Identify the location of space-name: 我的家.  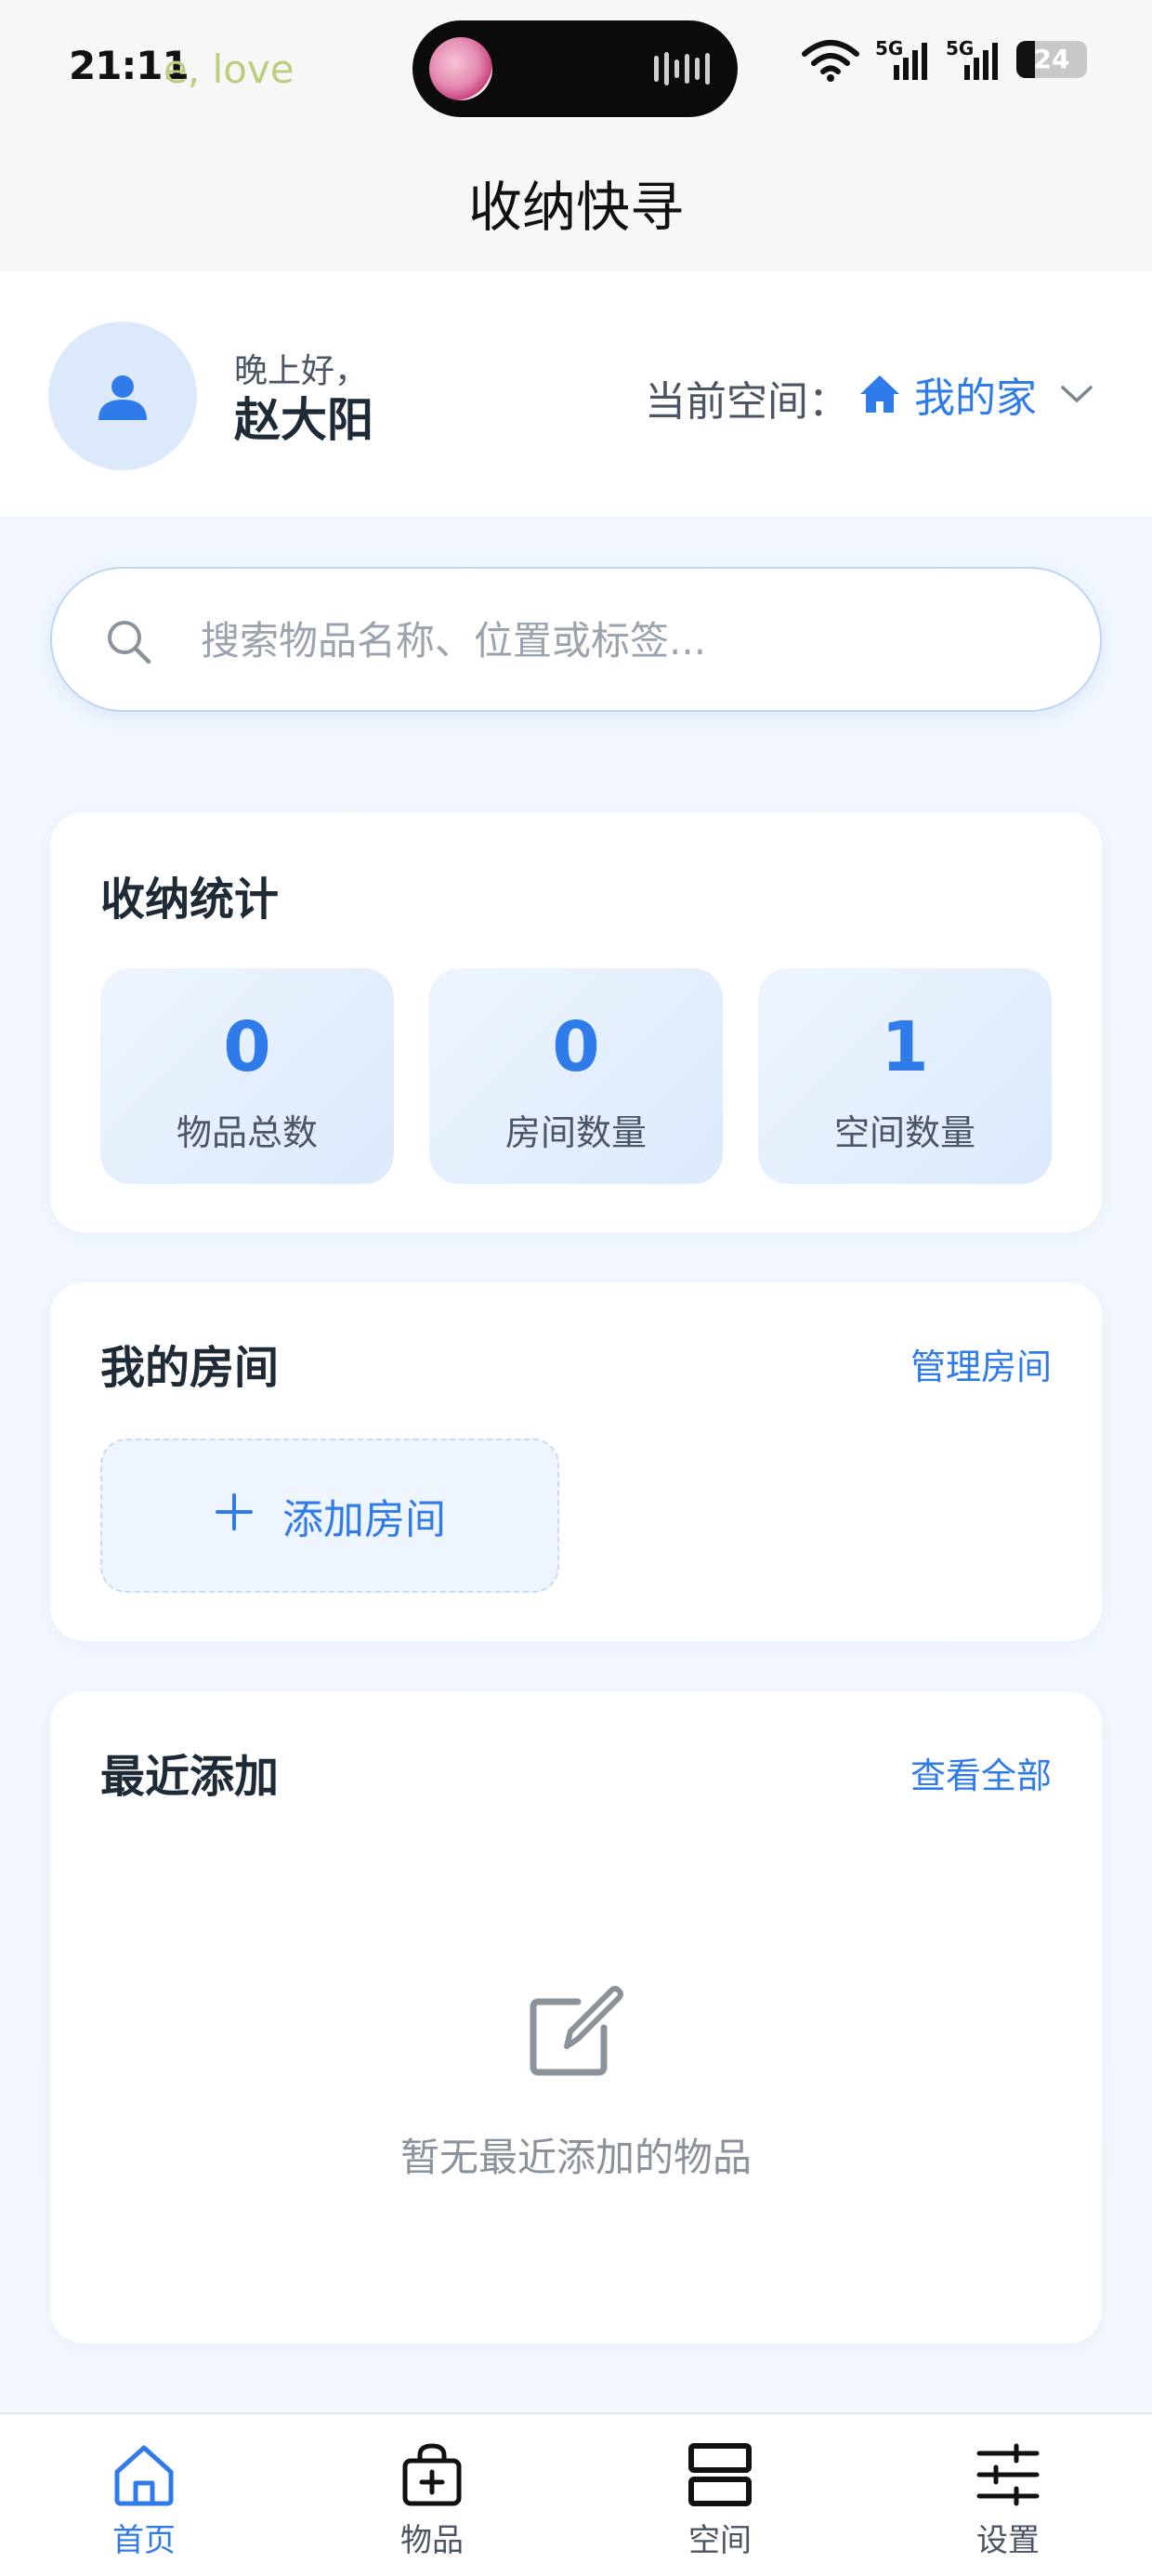
(975, 398).